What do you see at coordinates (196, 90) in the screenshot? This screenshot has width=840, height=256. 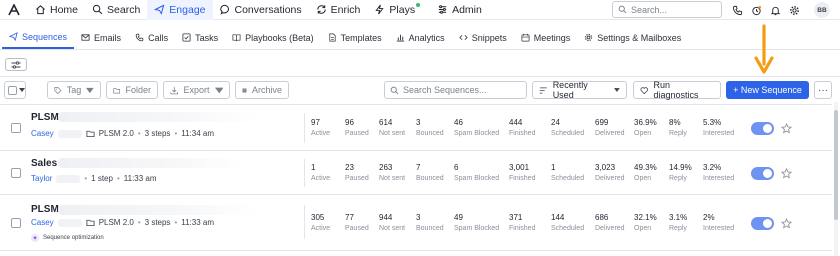 I see `export-button: Export` at bounding box center [196, 90].